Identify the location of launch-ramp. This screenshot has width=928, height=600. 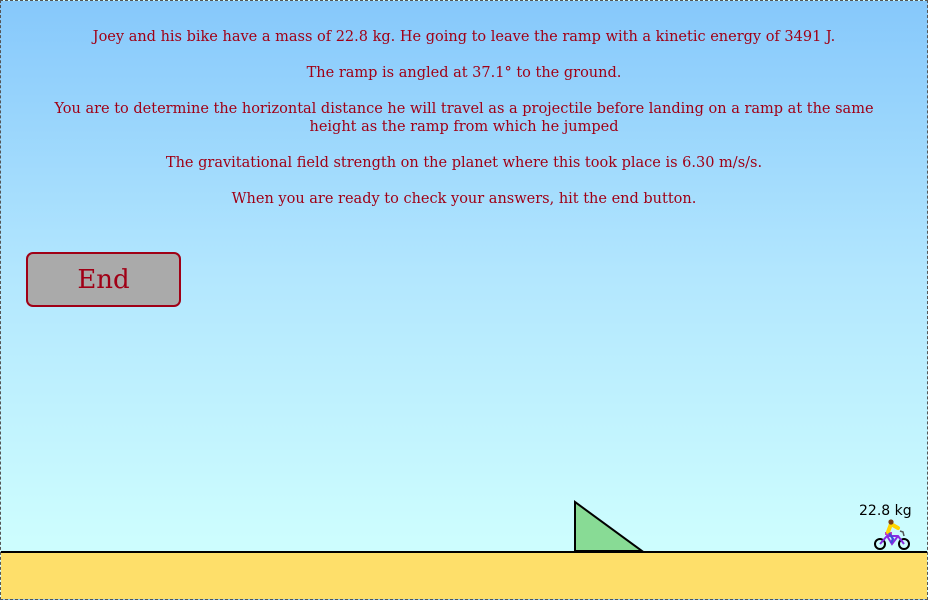
(610, 526).